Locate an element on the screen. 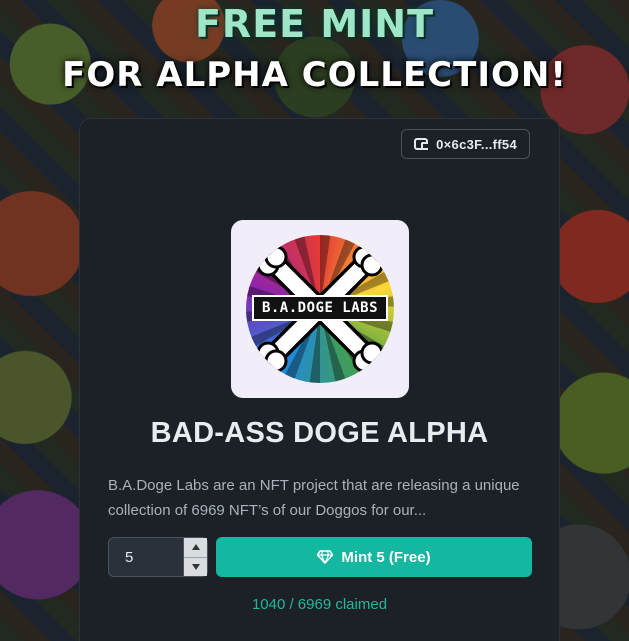  arrow-down-icon is located at coordinates (195, 566).